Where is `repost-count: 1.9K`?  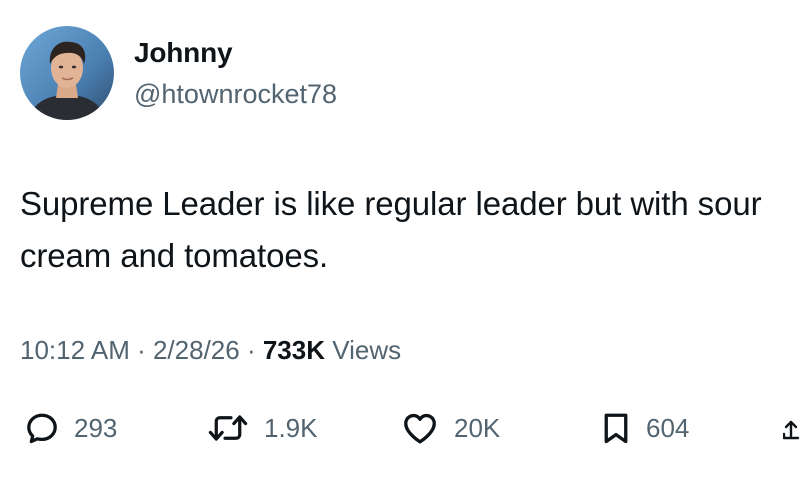 repost-count: 1.9K is located at coordinates (291, 427).